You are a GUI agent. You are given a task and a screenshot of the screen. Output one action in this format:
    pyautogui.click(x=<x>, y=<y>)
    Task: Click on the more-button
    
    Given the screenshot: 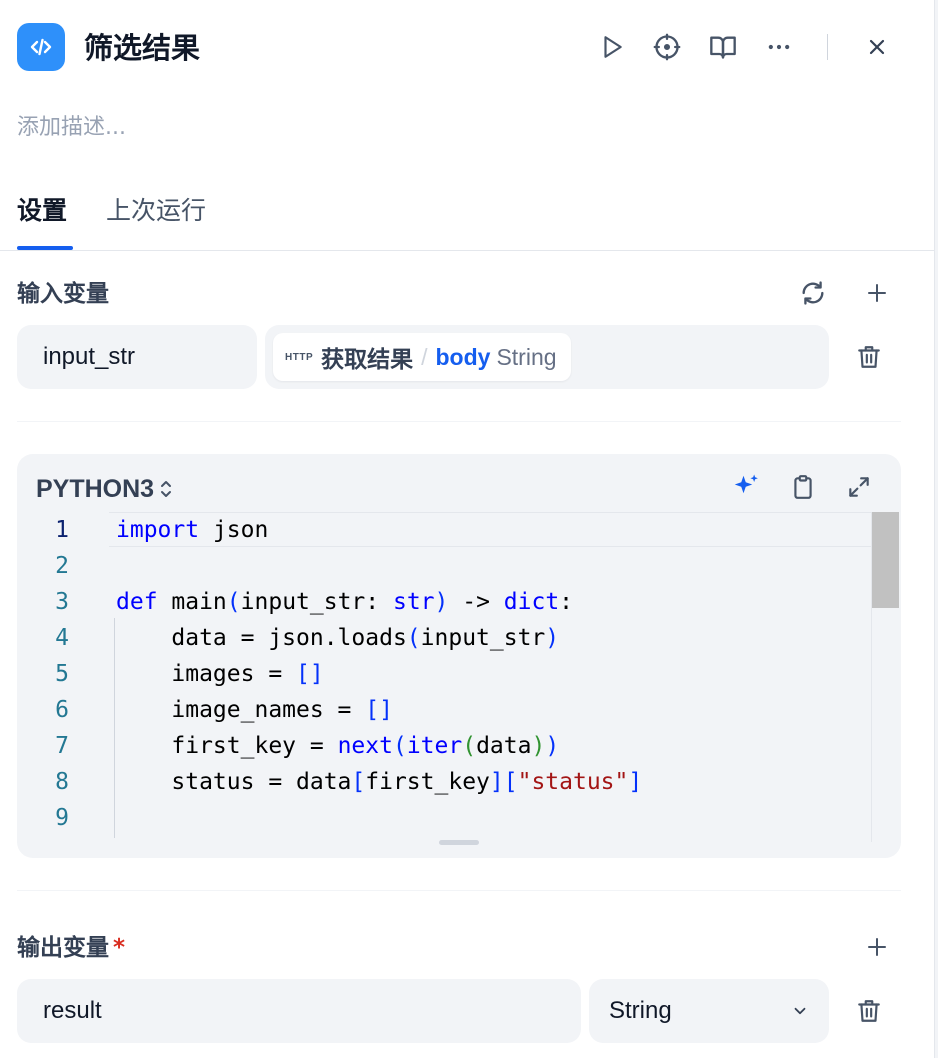 What is the action you would take?
    pyautogui.click(x=779, y=47)
    